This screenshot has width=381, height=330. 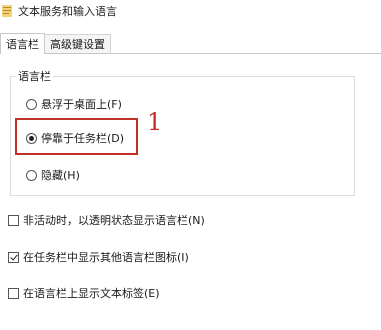 I want to click on annotation-number: 1, so click(x=155, y=122).